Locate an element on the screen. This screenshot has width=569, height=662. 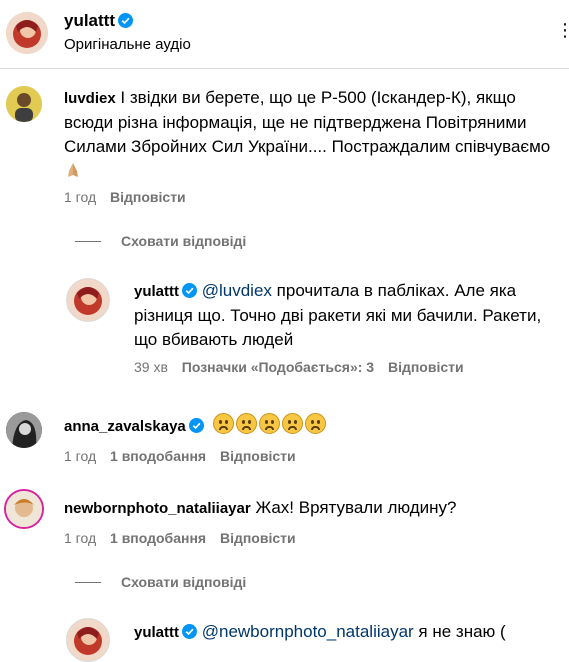
header-divider is located at coordinates (284, 68).